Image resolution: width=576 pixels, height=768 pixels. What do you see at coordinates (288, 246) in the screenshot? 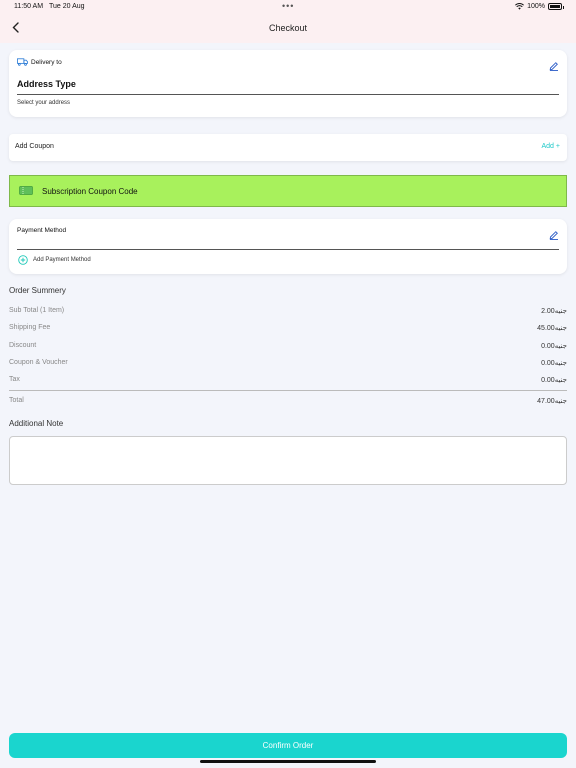
I see `payment-card: Payment Method Add Payment Method` at bounding box center [288, 246].